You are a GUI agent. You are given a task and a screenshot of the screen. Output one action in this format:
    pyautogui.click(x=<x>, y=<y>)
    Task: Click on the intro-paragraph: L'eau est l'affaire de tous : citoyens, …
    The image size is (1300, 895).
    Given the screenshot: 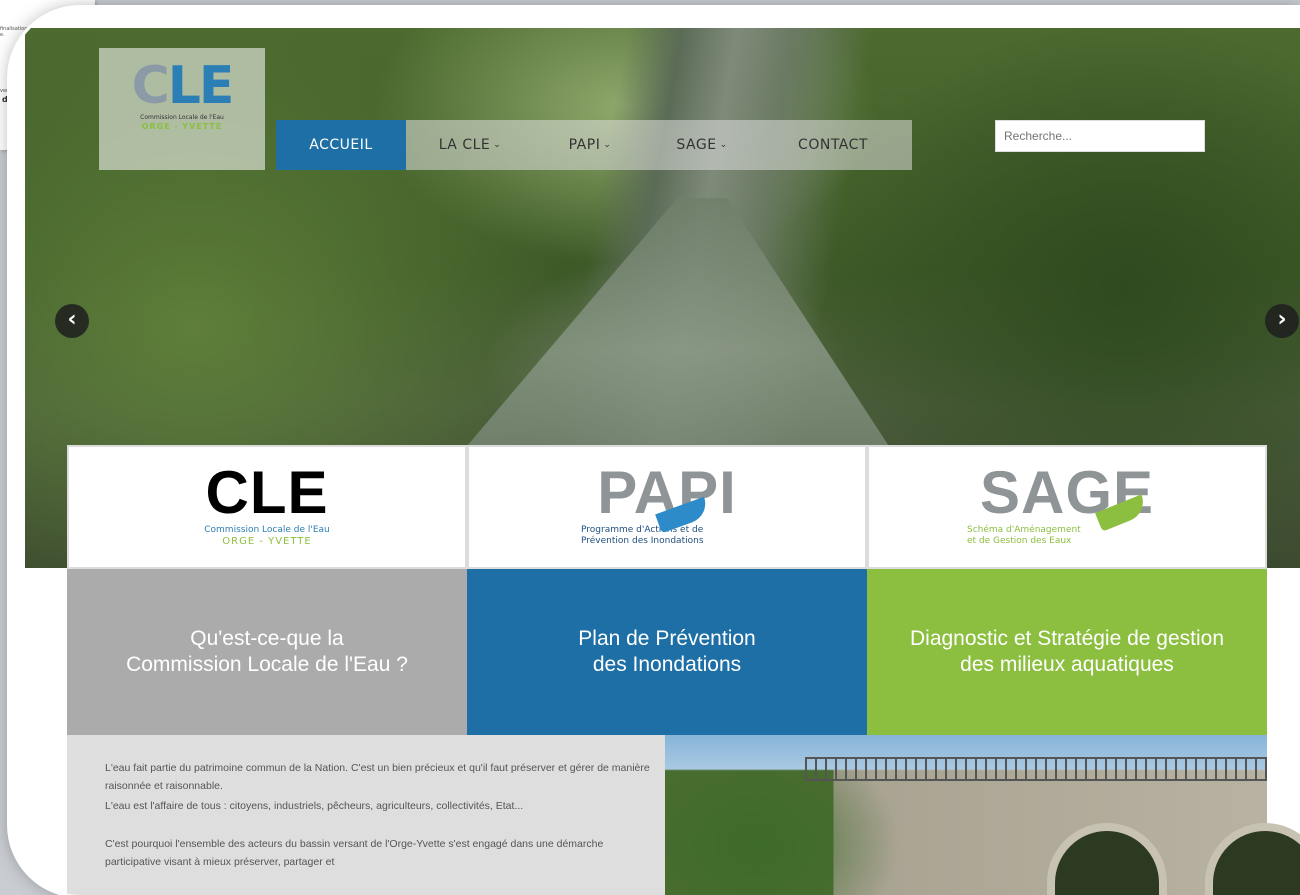 What is the action you would take?
    pyautogui.click(x=314, y=806)
    